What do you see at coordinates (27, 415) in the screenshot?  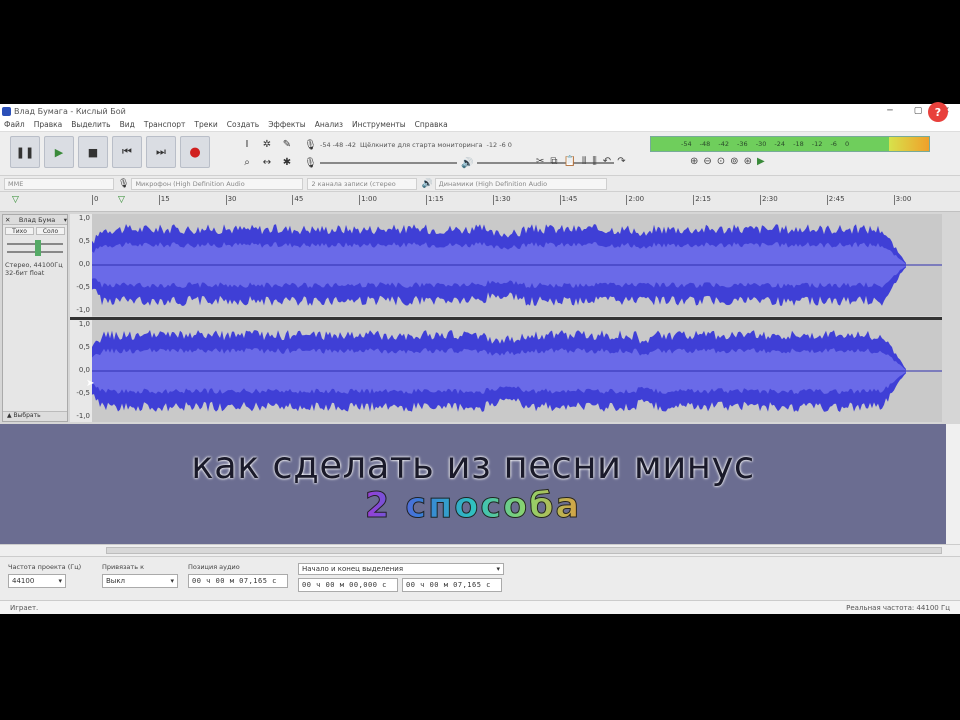 I see `track-select-label: Выбрать` at bounding box center [27, 415].